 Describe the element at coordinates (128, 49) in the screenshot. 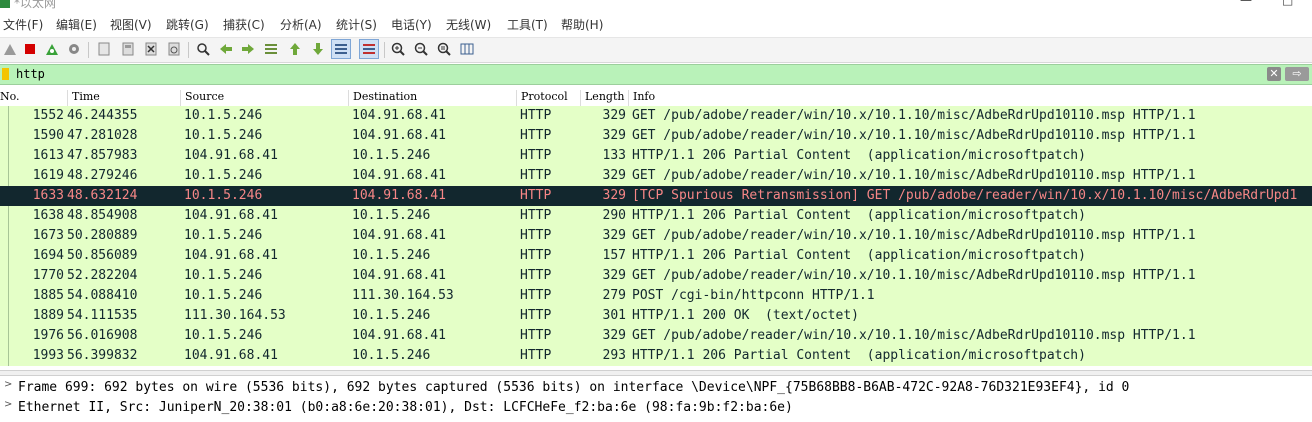

I see `save-file-icon` at that location.